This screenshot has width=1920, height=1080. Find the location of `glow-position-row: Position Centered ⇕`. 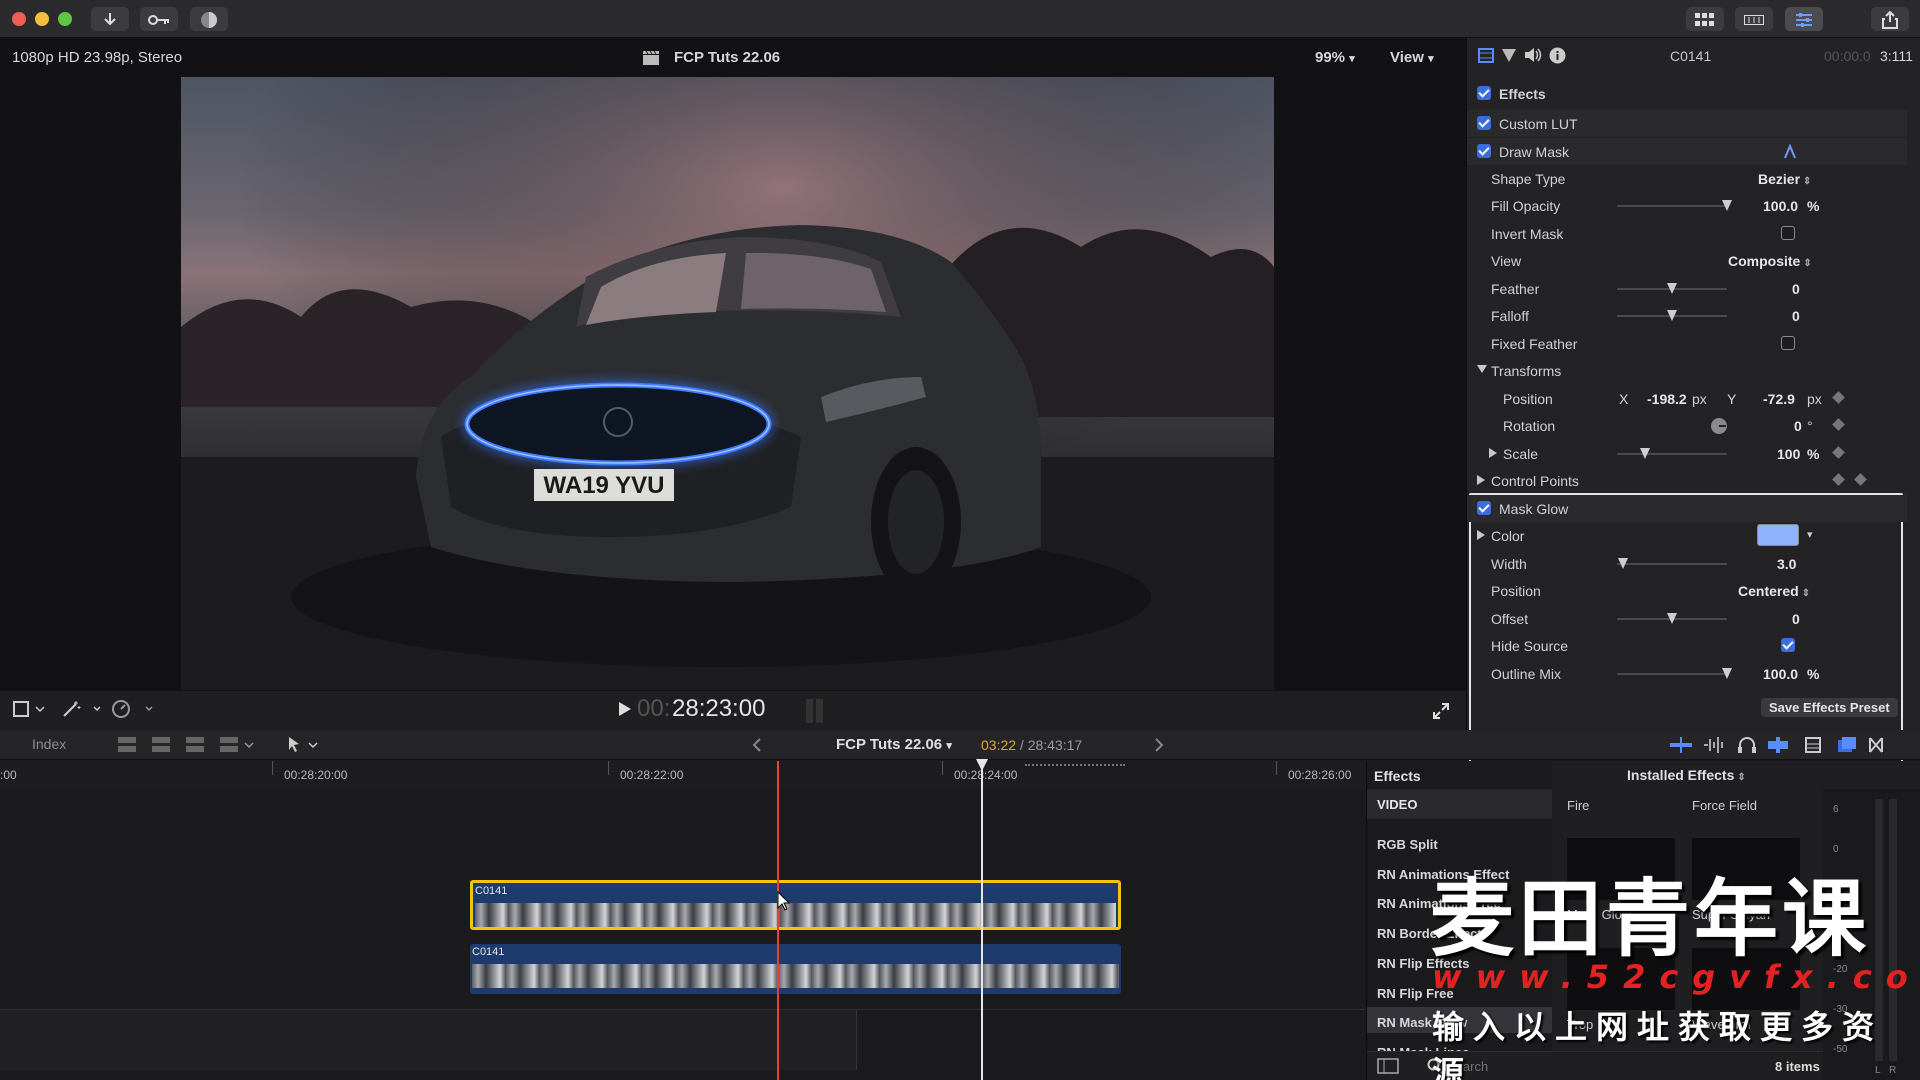

glow-position-row: Position Centered ⇕ is located at coordinates (1687, 590).